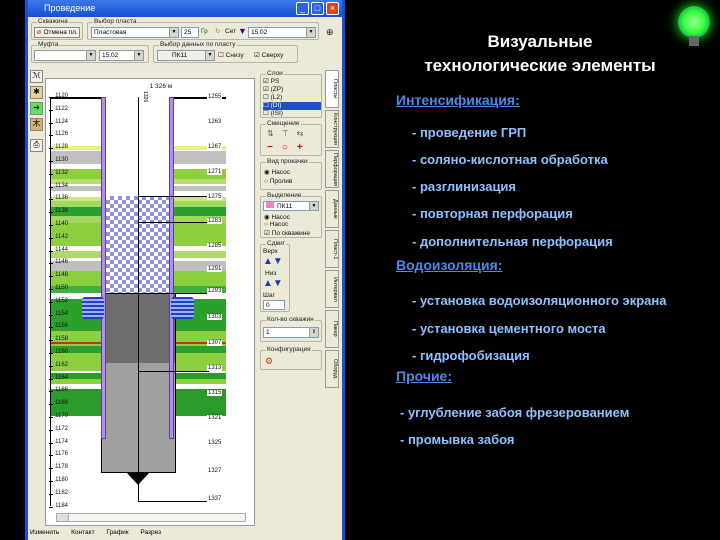  What do you see at coordinates (458, 100) in the screenshot?
I see `section-heading: Интенсификация:` at bounding box center [458, 100].